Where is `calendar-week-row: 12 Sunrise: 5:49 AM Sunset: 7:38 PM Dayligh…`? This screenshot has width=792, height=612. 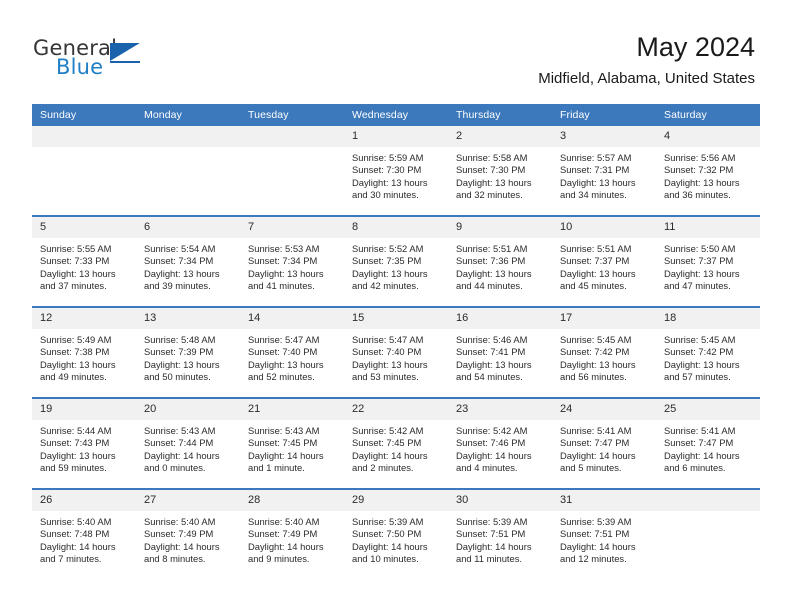 calendar-week-row: 12 Sunrise: 5:49 AM Sunset: 7:38 PM Dayligh… is located at coordinates (396, 352).